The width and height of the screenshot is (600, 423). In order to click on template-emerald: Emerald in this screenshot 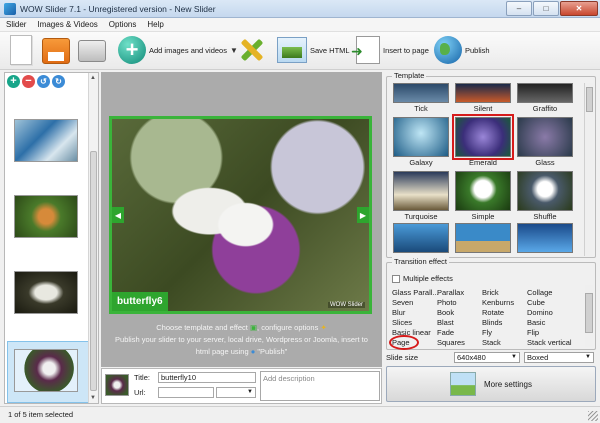, I will do `click(483, 140)`.